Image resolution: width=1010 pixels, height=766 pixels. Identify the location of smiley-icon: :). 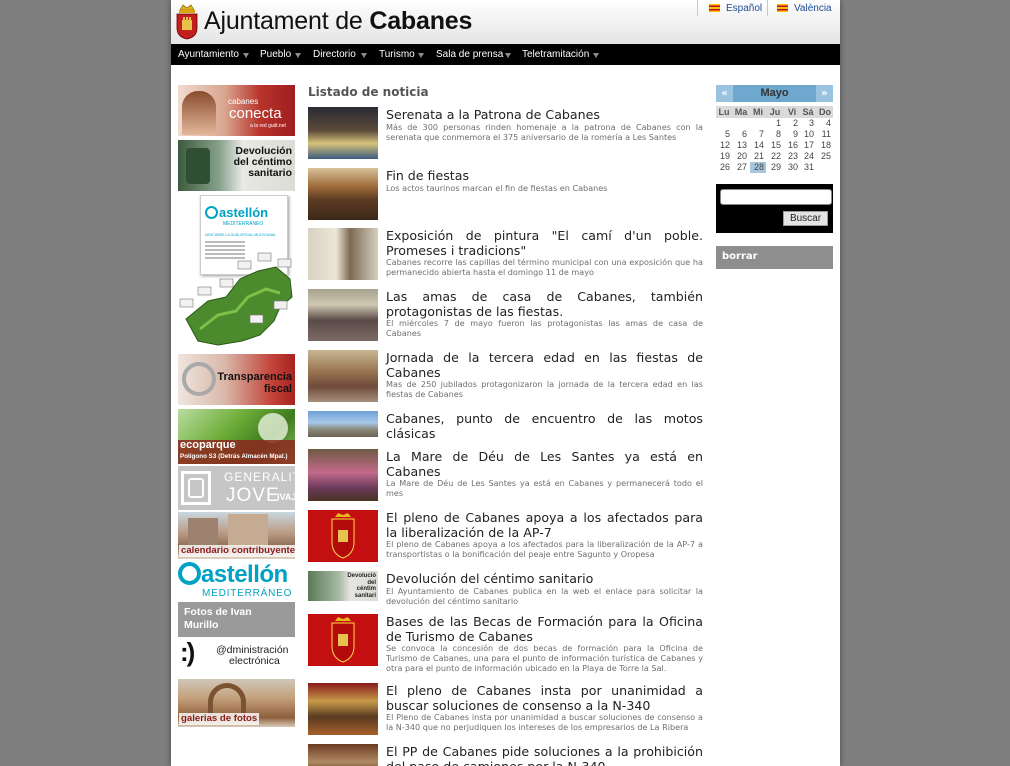
(187, 652).